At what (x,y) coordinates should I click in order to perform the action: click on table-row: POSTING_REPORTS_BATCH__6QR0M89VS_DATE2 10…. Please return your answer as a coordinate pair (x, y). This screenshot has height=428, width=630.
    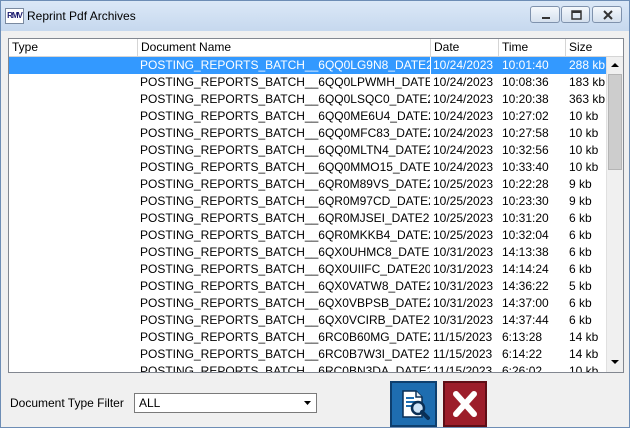
    Looking at the image, I should click on (309, 184).